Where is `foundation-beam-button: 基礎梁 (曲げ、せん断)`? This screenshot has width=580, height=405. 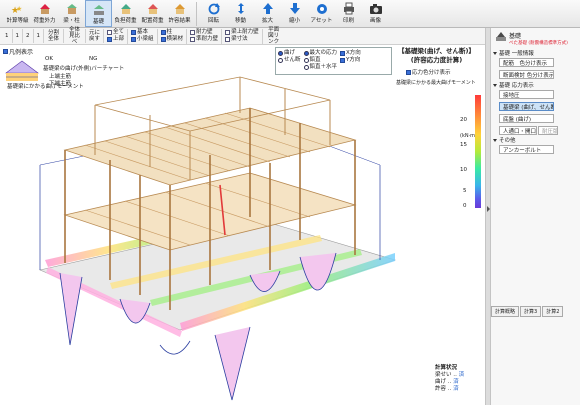 foundation-beam-button: 基礎梁 (曲げ、せん断) is located at coordinates (526, 106).